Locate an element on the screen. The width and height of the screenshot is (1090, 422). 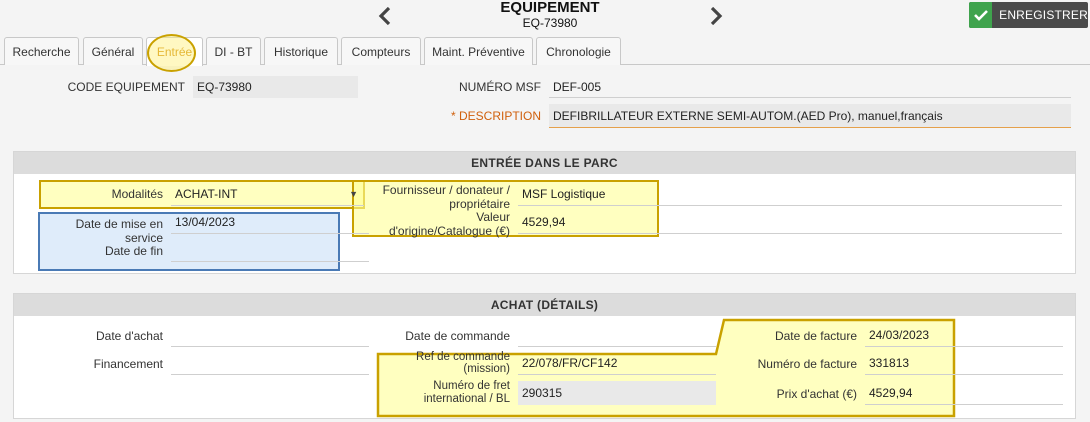
save-button: ENREGISTRER is located at coordinates (1028, 15).